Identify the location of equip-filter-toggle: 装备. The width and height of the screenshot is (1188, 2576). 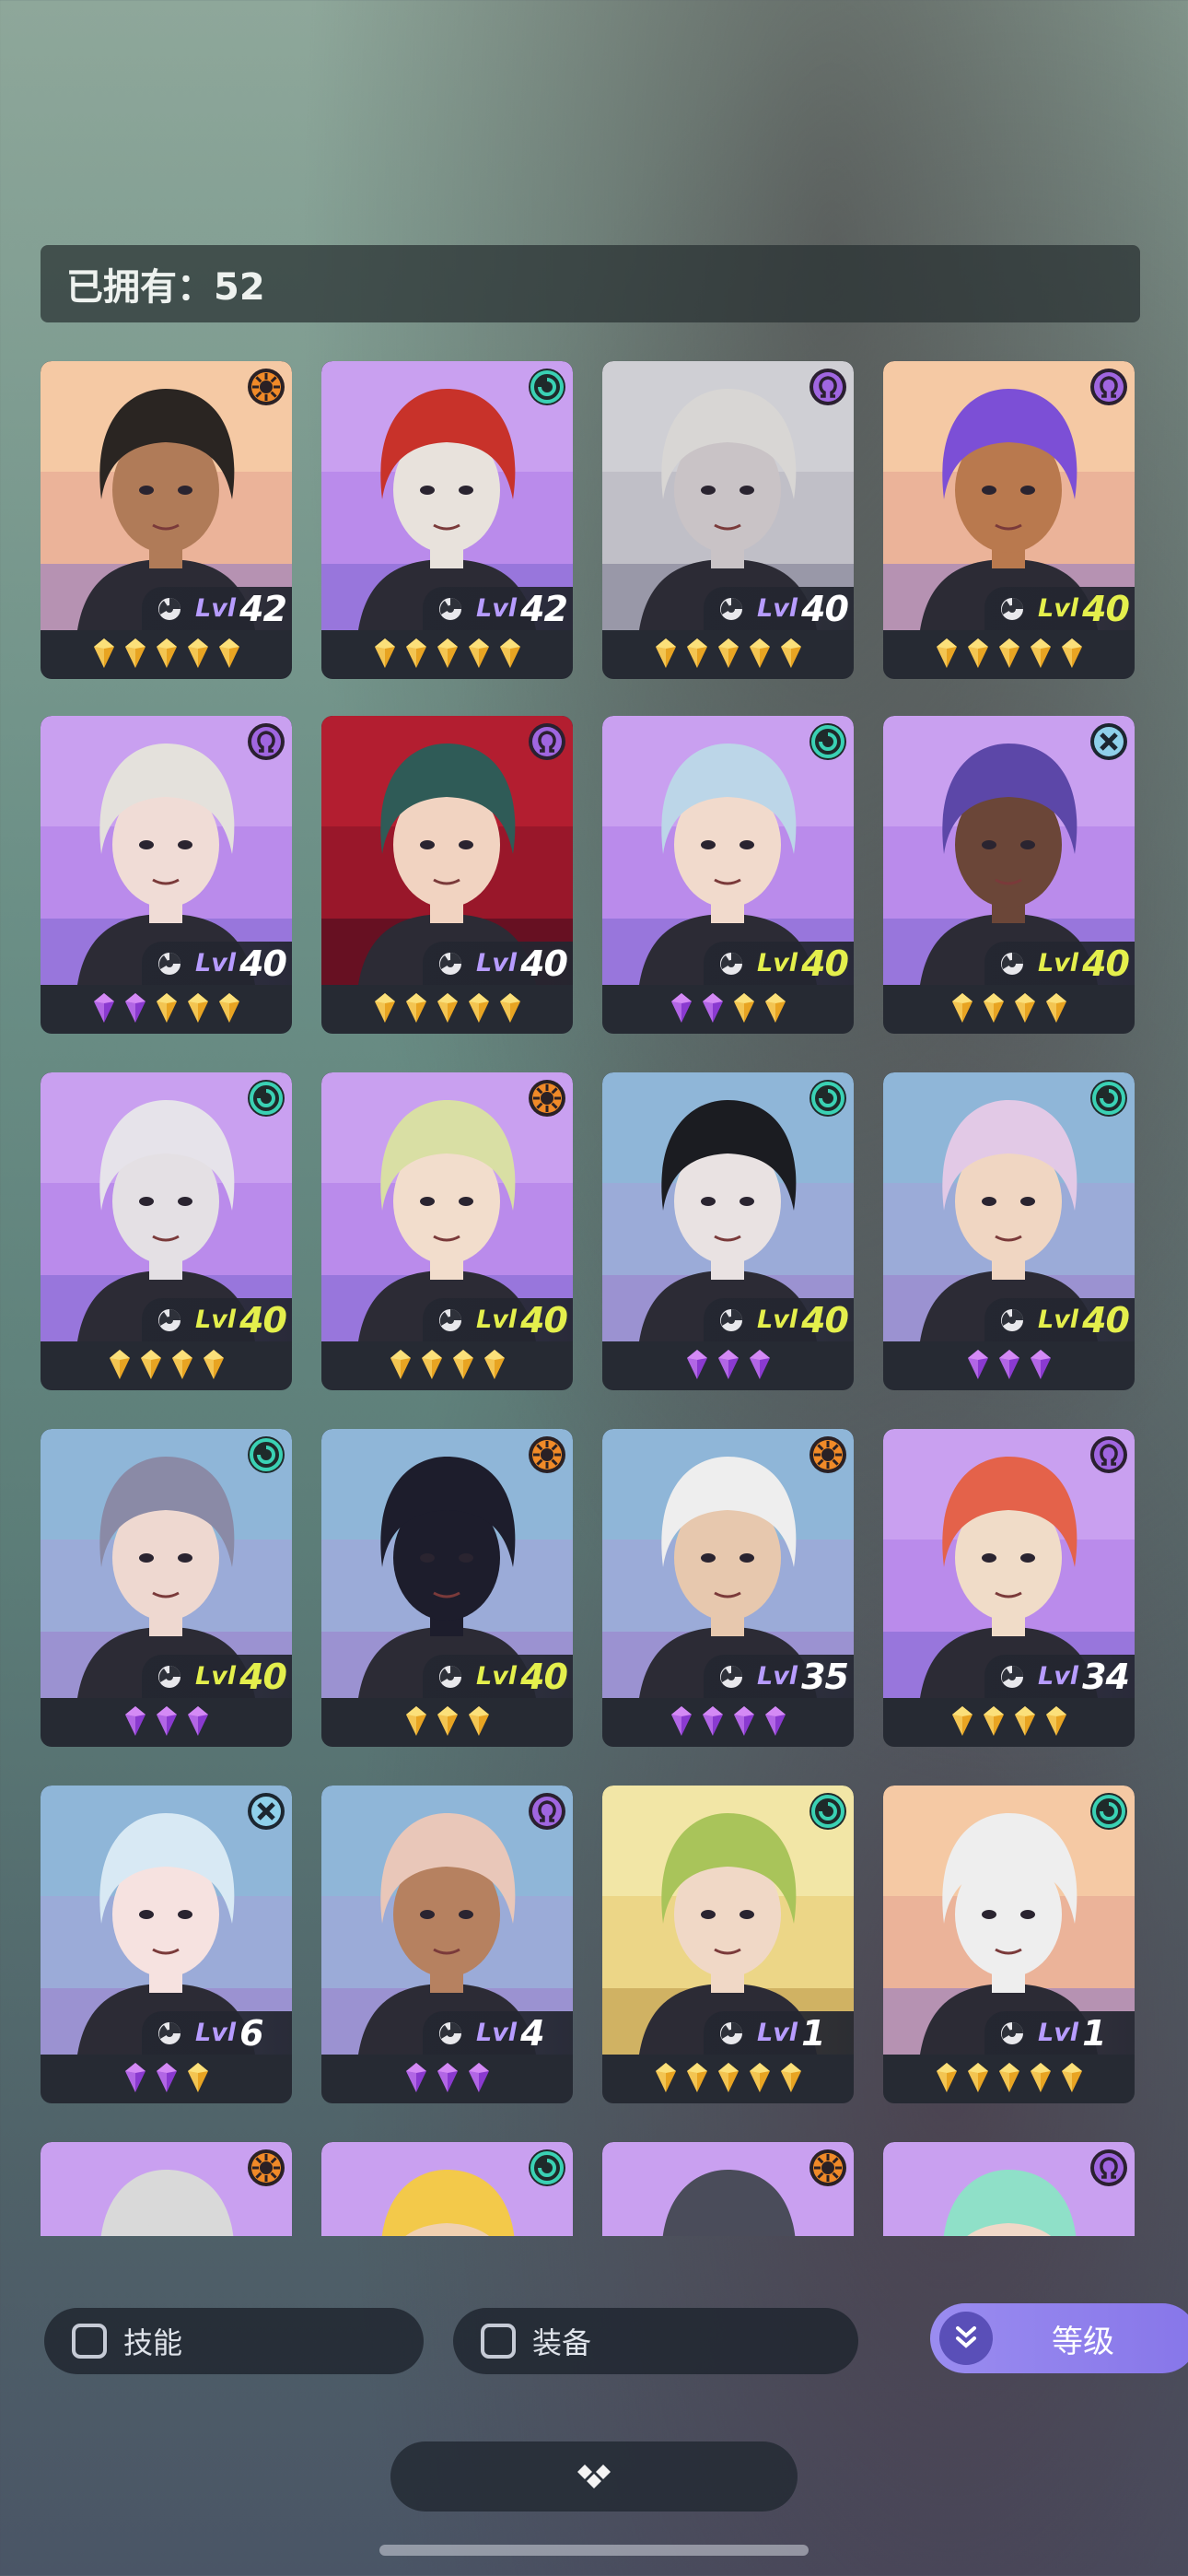
(655, 2341).